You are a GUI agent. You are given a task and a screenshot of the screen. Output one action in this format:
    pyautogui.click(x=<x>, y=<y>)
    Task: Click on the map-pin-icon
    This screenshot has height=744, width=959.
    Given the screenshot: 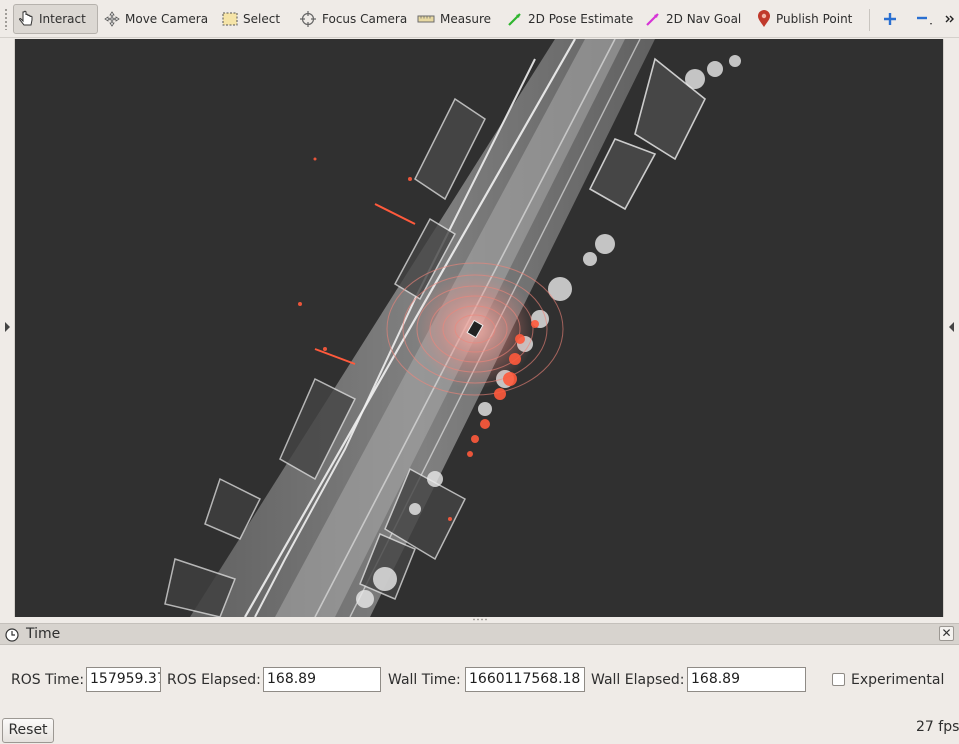 What is the action you would take?
    pyautogui.click(x=764, y=18)
    